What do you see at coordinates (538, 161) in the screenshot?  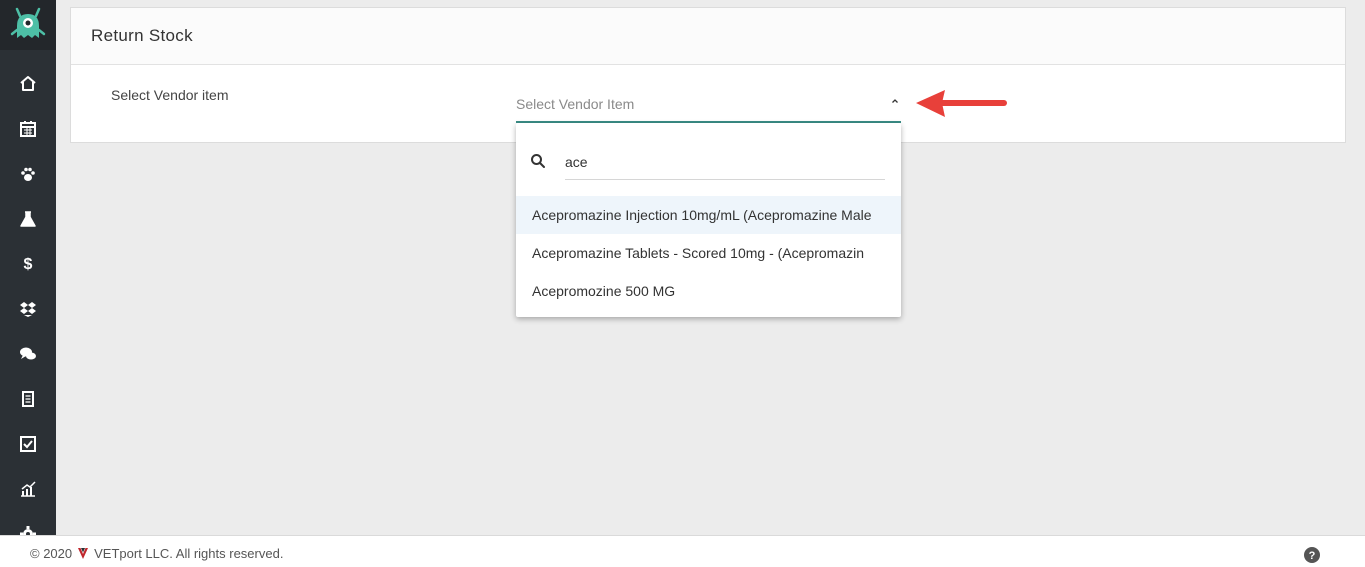 I see `search-icon` at bounding box center [538, 161].